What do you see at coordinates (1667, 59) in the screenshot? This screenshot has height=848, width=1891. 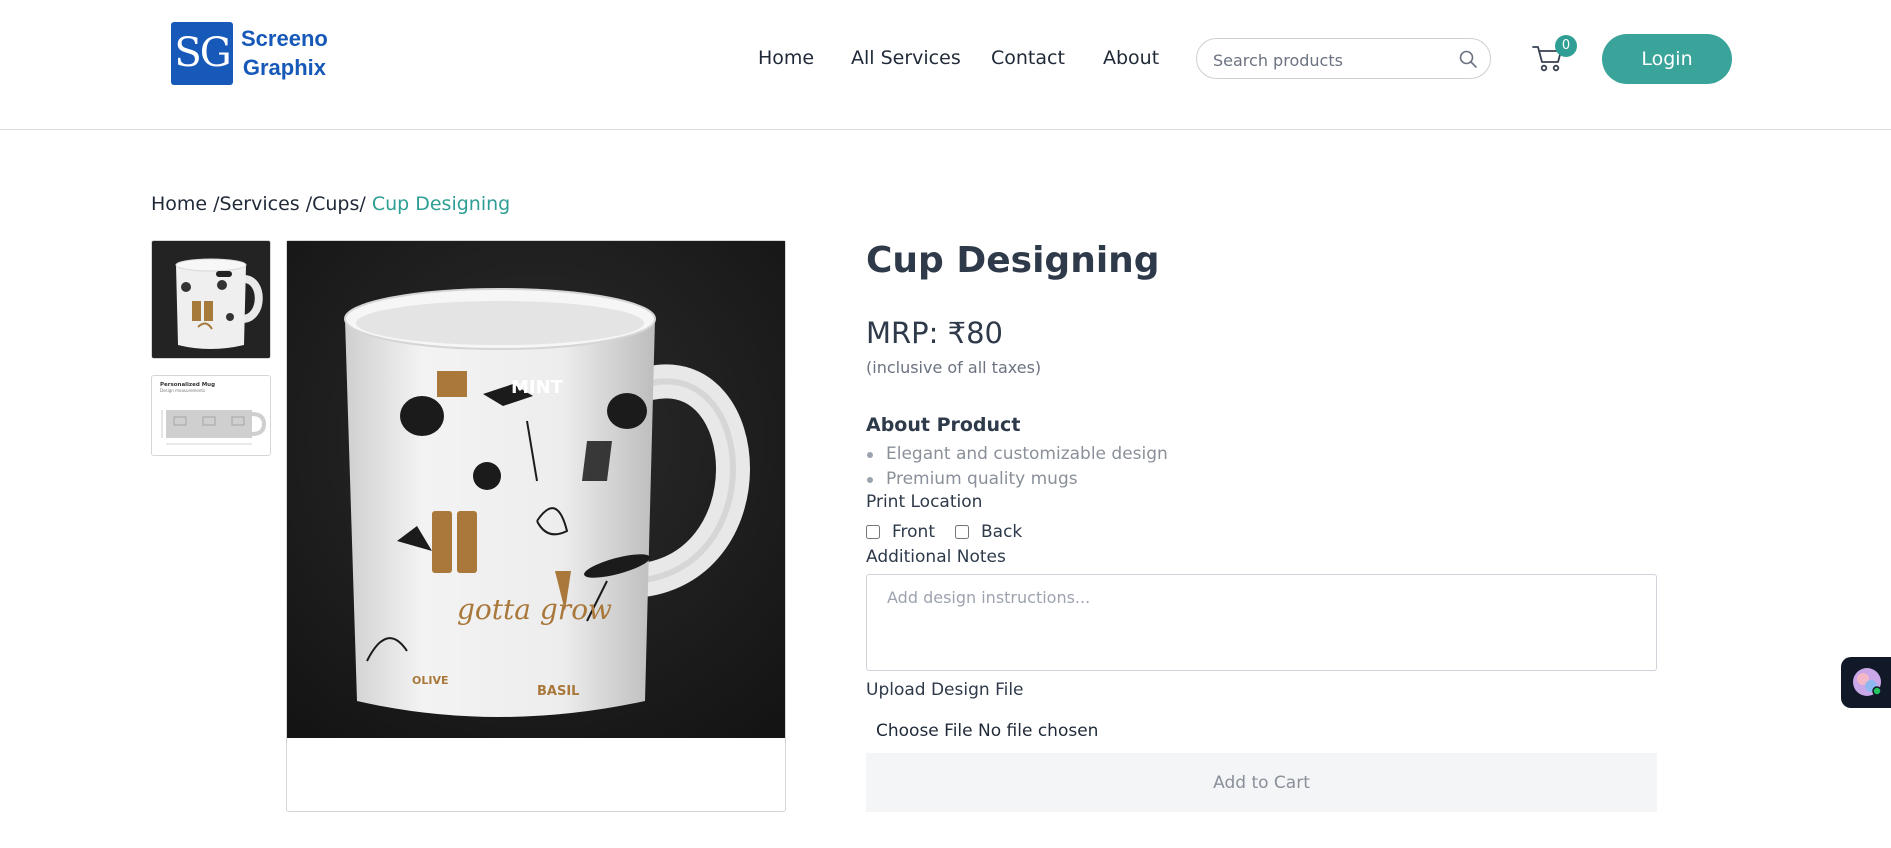 I see `login-button: Login` at bounding box center [1667, 59].